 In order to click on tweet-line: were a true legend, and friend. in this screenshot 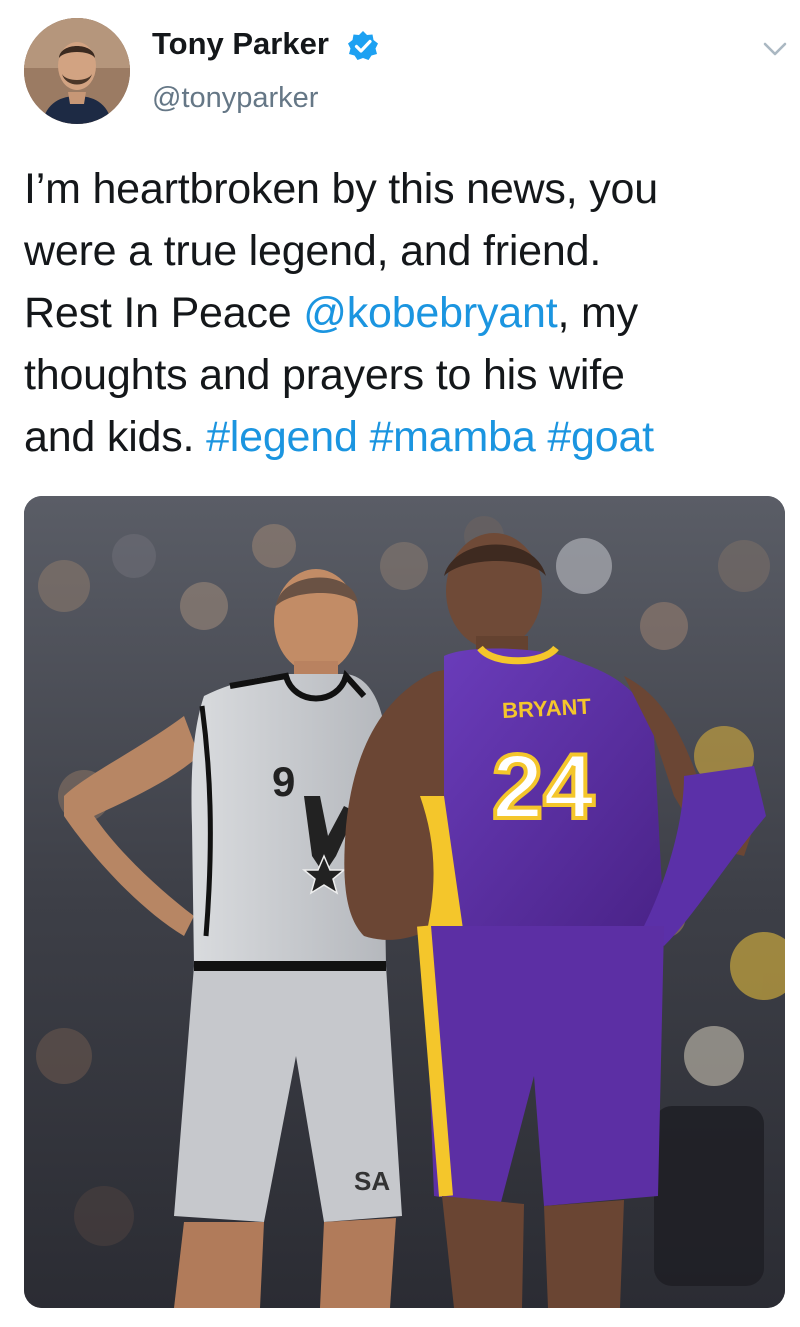, I will do `click(404, 251)`.